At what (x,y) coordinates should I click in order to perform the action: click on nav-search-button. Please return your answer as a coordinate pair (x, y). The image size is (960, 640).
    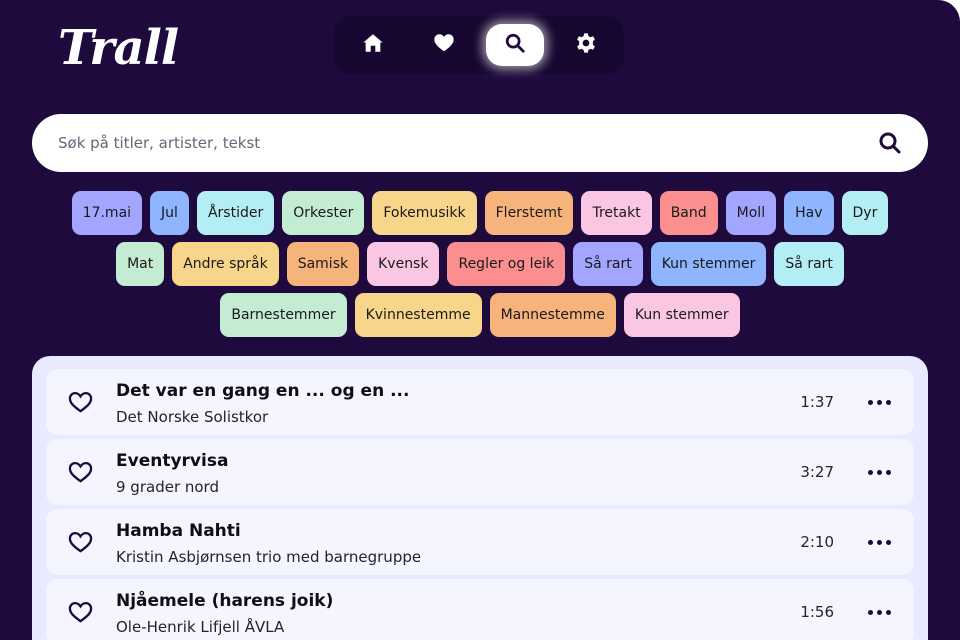
    Looking at the image, I should click on (515, 45).